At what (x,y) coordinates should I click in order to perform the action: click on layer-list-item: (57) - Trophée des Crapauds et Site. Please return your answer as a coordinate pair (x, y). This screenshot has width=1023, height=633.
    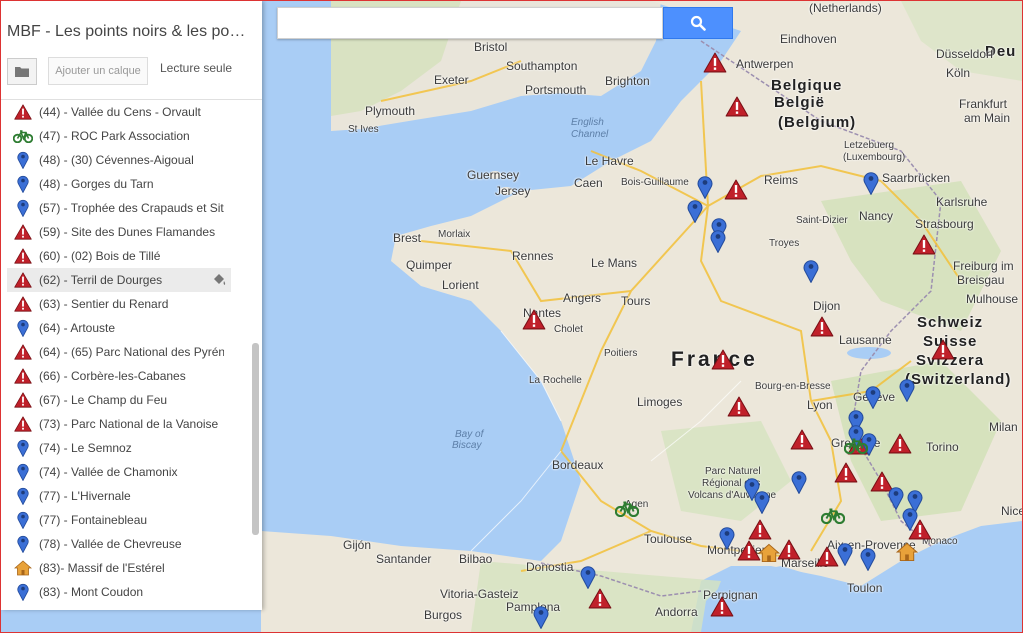
    Looking at the image, I should click on (119, 208).